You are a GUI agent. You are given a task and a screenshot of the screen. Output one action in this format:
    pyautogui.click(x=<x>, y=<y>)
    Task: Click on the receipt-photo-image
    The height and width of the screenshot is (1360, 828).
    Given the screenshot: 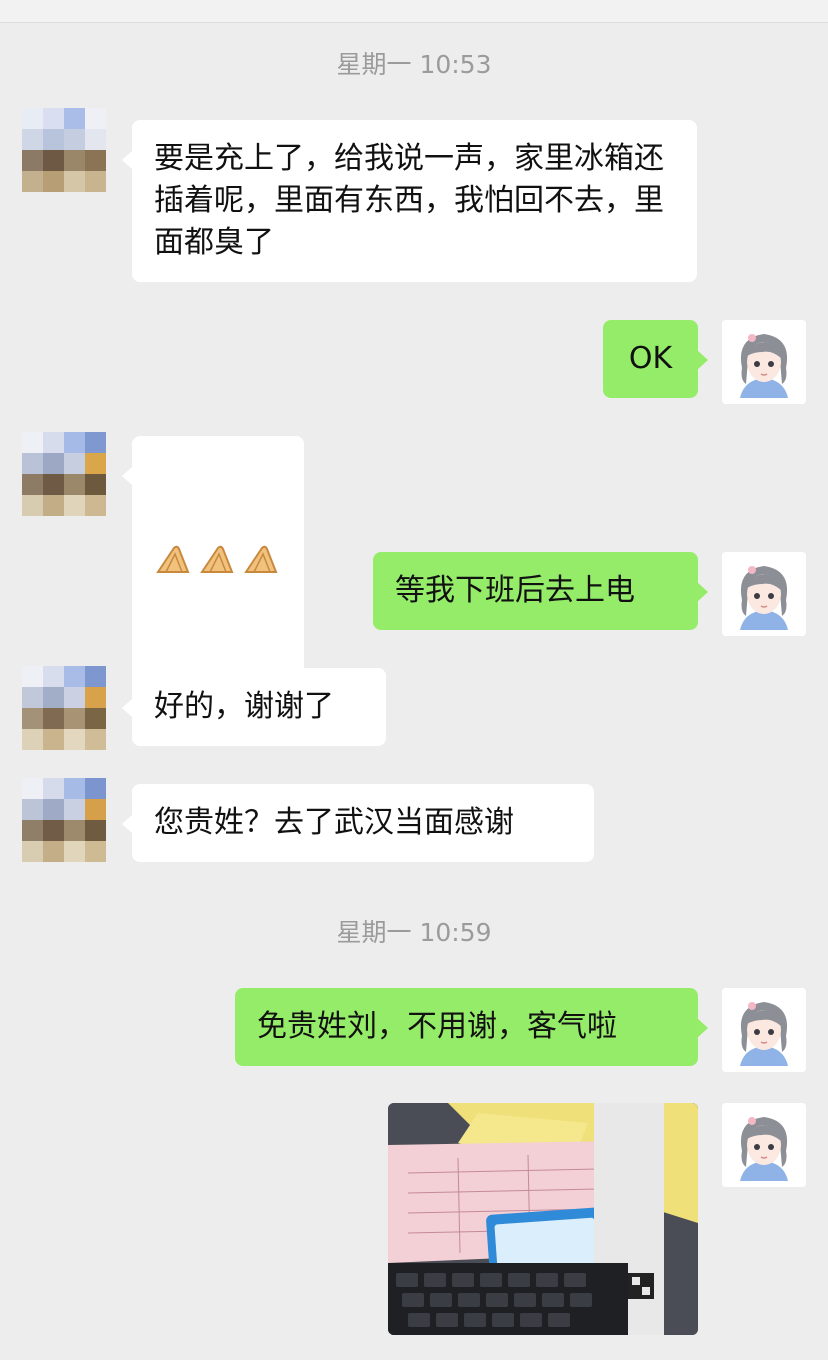 What is the action you would take?
    pyautogui.click(x=543, y=1219)
    